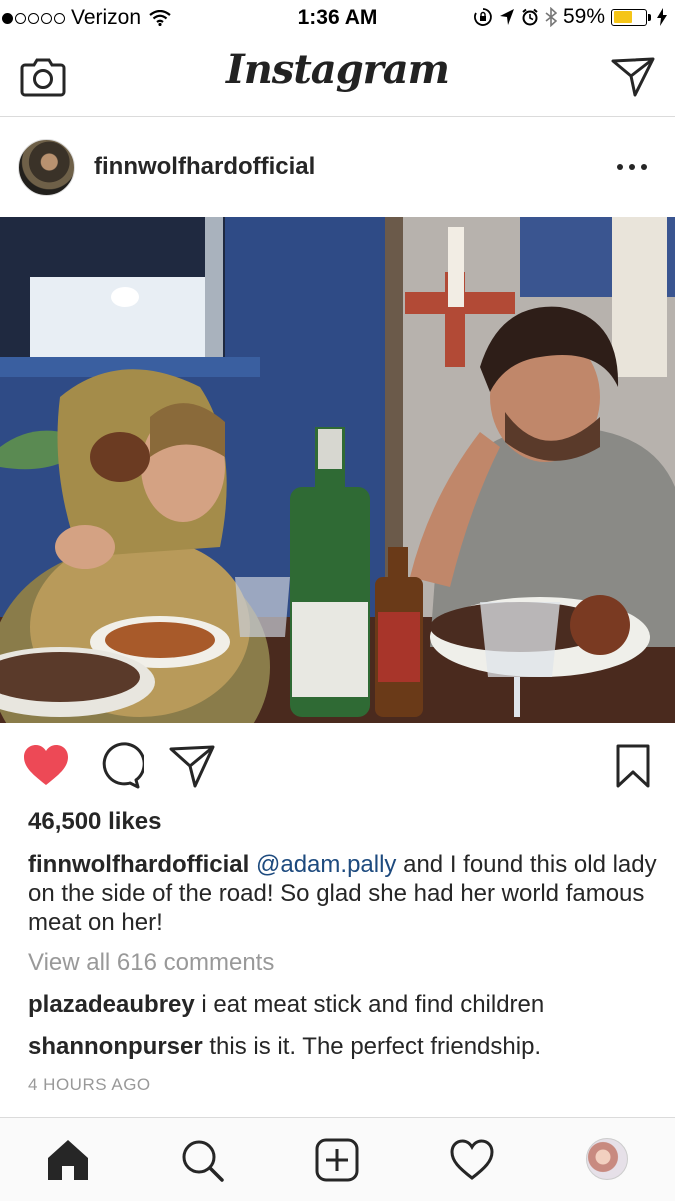 The width and height of the screenshot is (675, 1201). Describe the element at coordinates (89, 1084) in the screenshot. I see `post-timestamp: 4 HOURS AGO` at that location.